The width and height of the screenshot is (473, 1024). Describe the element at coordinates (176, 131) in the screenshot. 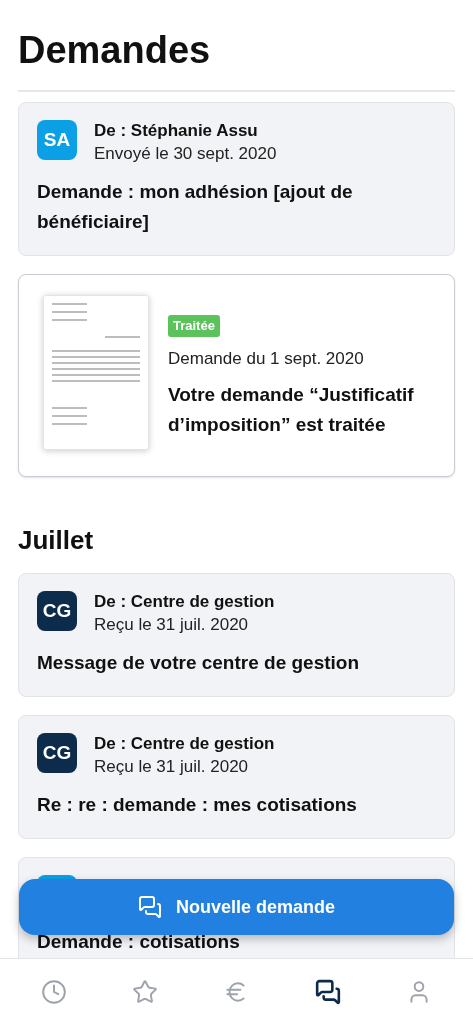

I see `sender: De : Stéphanie Assu` at that location.